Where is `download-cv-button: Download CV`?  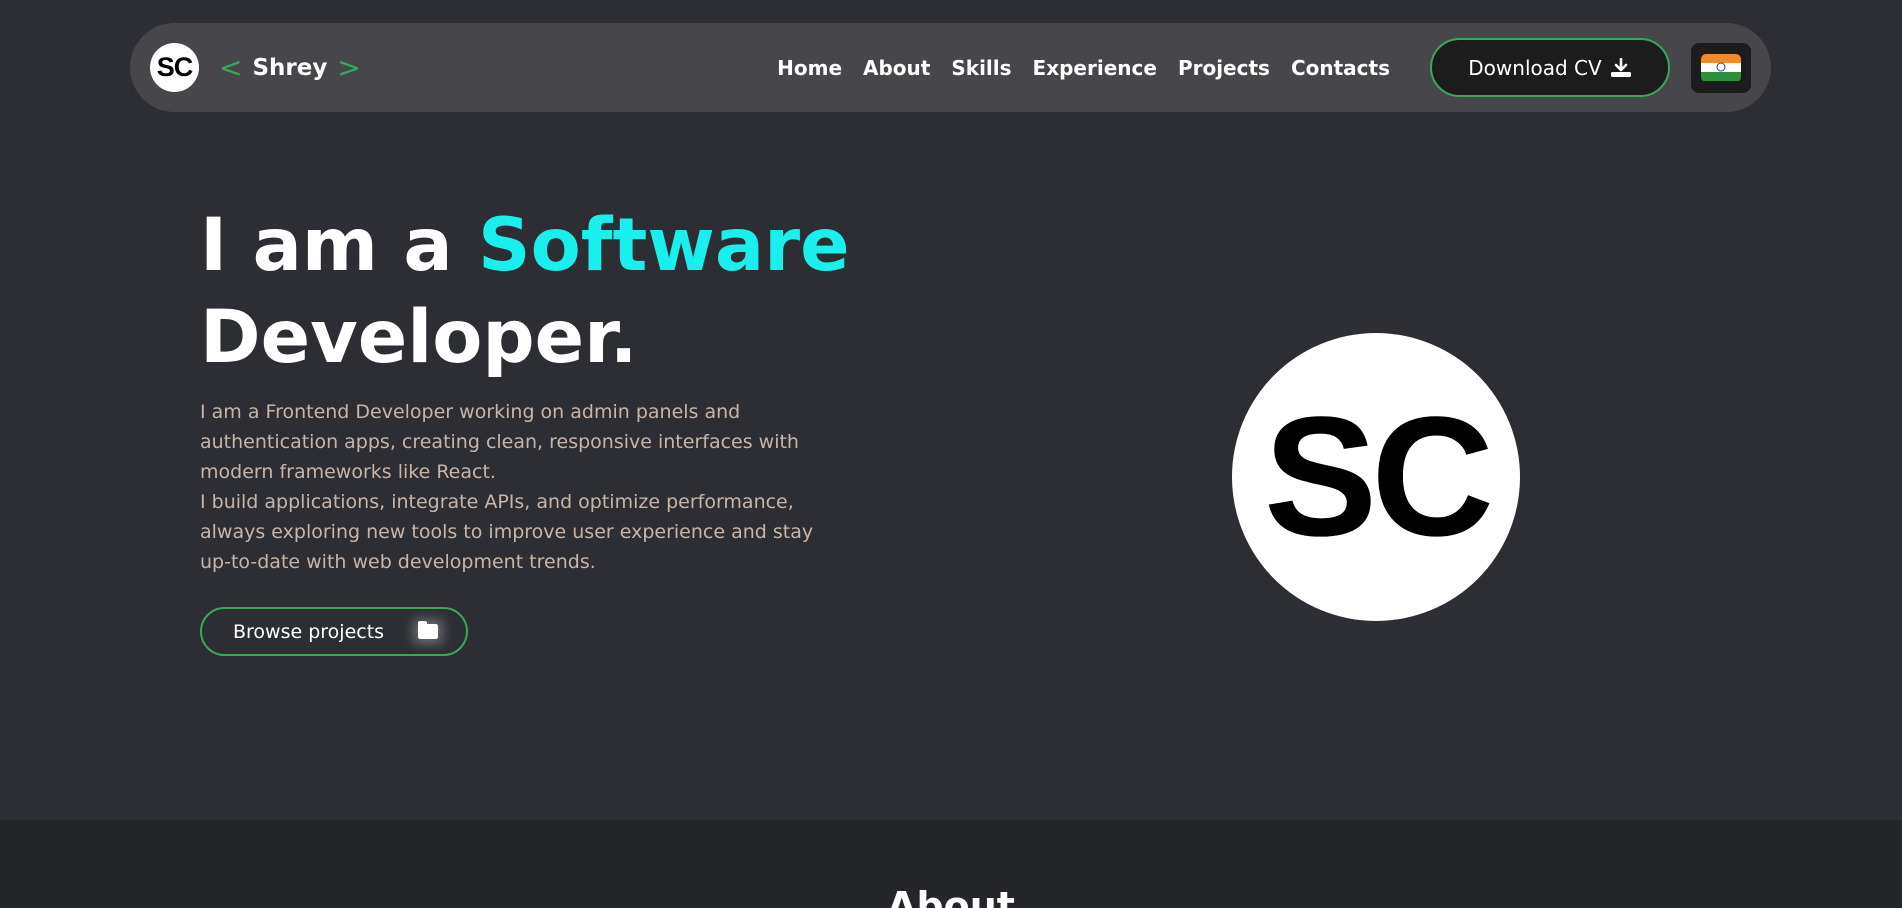 download-cv-button: Download CV is located at coordinates (1550, 67).